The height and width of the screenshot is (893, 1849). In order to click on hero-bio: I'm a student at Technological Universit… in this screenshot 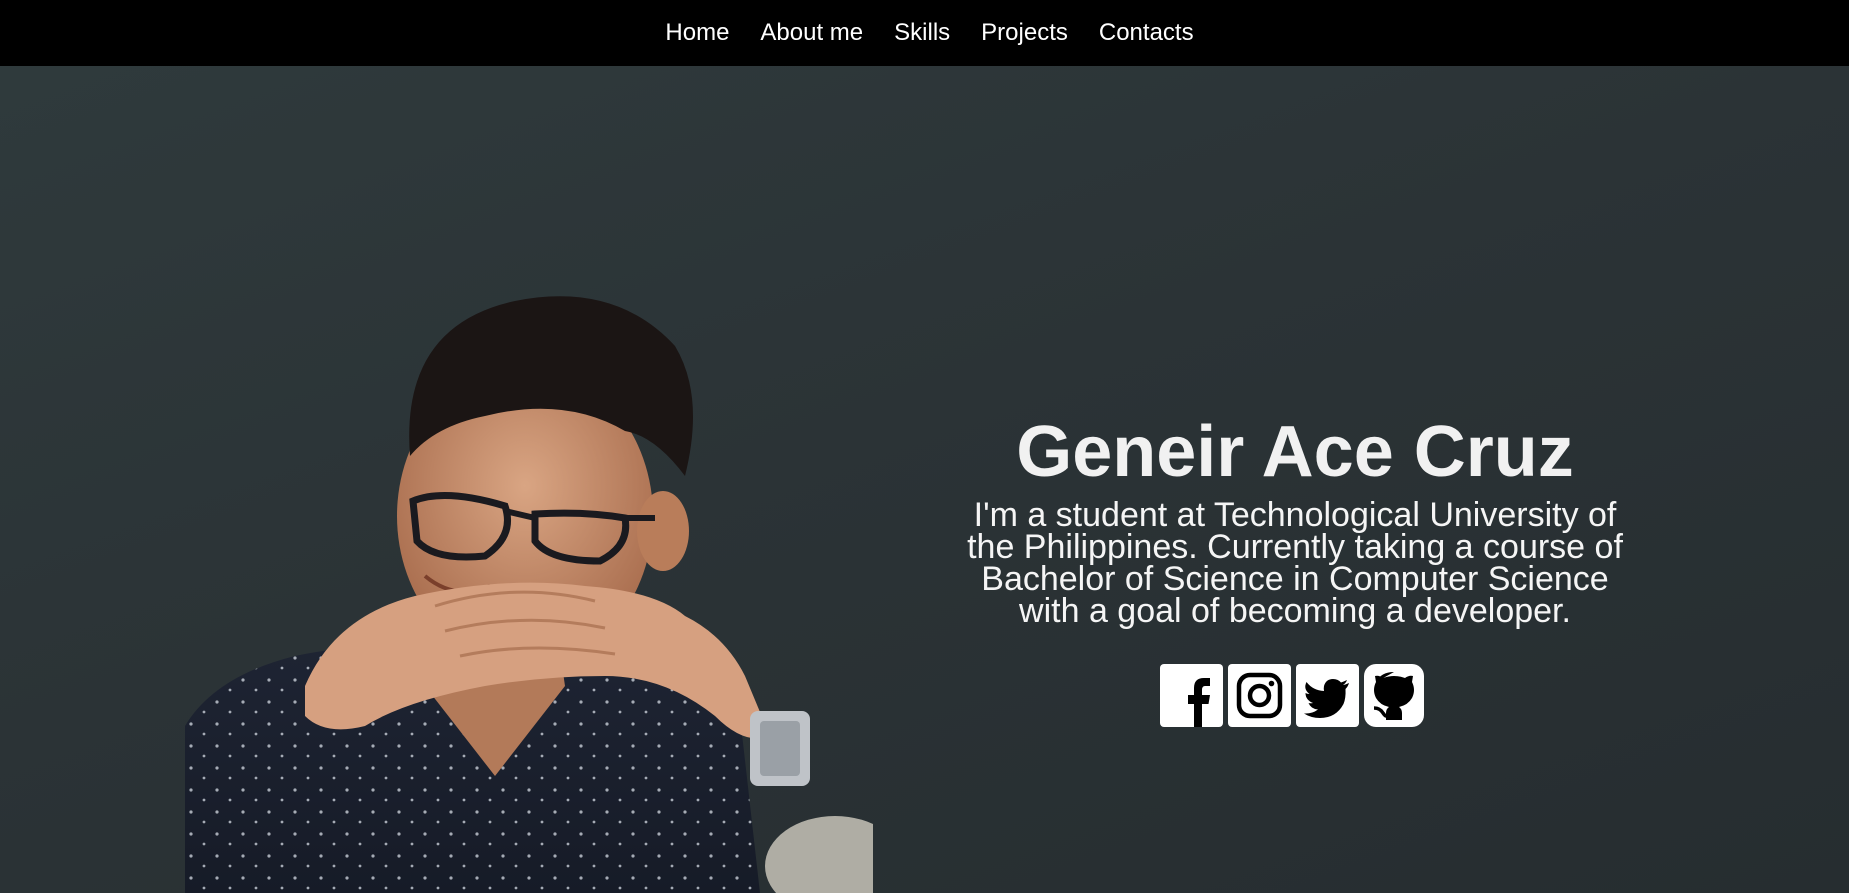, I will do `click(1295, 564)`.